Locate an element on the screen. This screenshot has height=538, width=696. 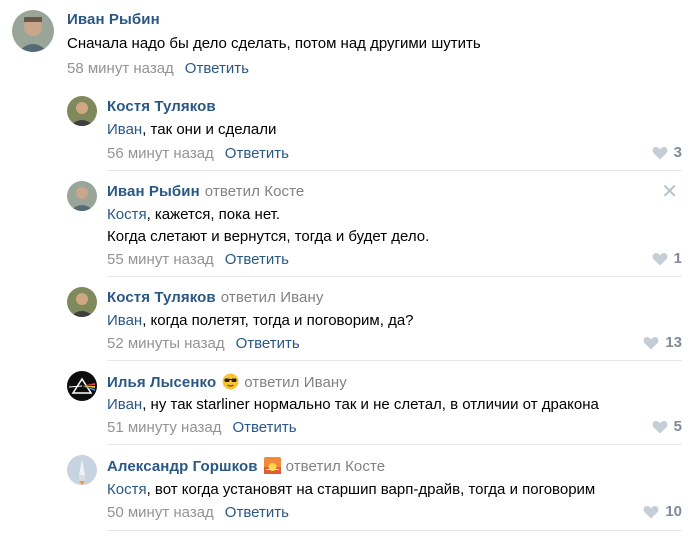
like-button: 1 is located at coordinates (667, 258).